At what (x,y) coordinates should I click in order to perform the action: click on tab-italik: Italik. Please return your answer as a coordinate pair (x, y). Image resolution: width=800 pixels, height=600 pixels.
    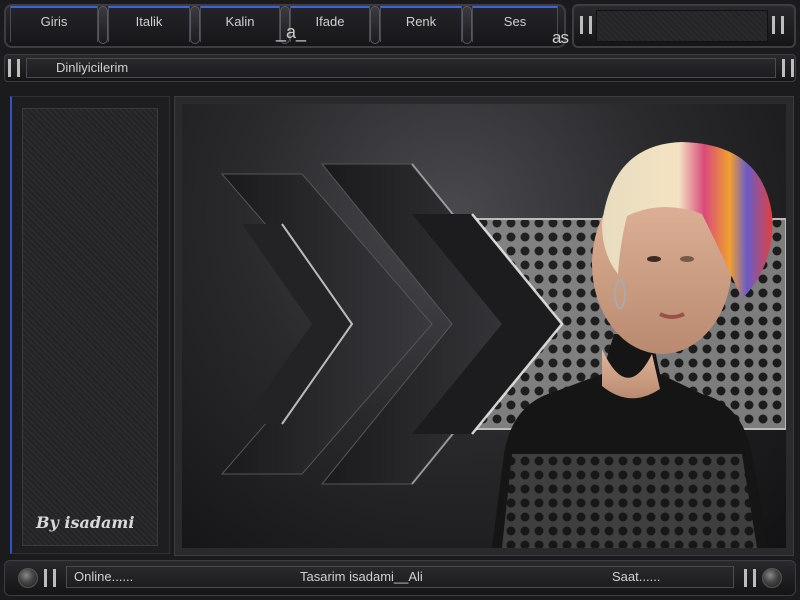
    Looking at the image, I should click on (149, 24).